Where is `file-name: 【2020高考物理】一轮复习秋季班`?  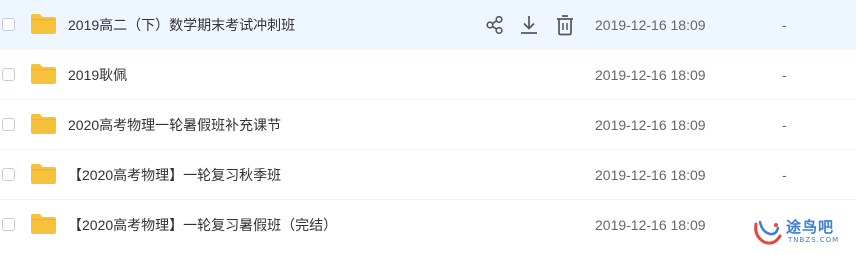
file-name: 【2020高考物理】一轮复习秋季班 is located at coordinates (174, 175).